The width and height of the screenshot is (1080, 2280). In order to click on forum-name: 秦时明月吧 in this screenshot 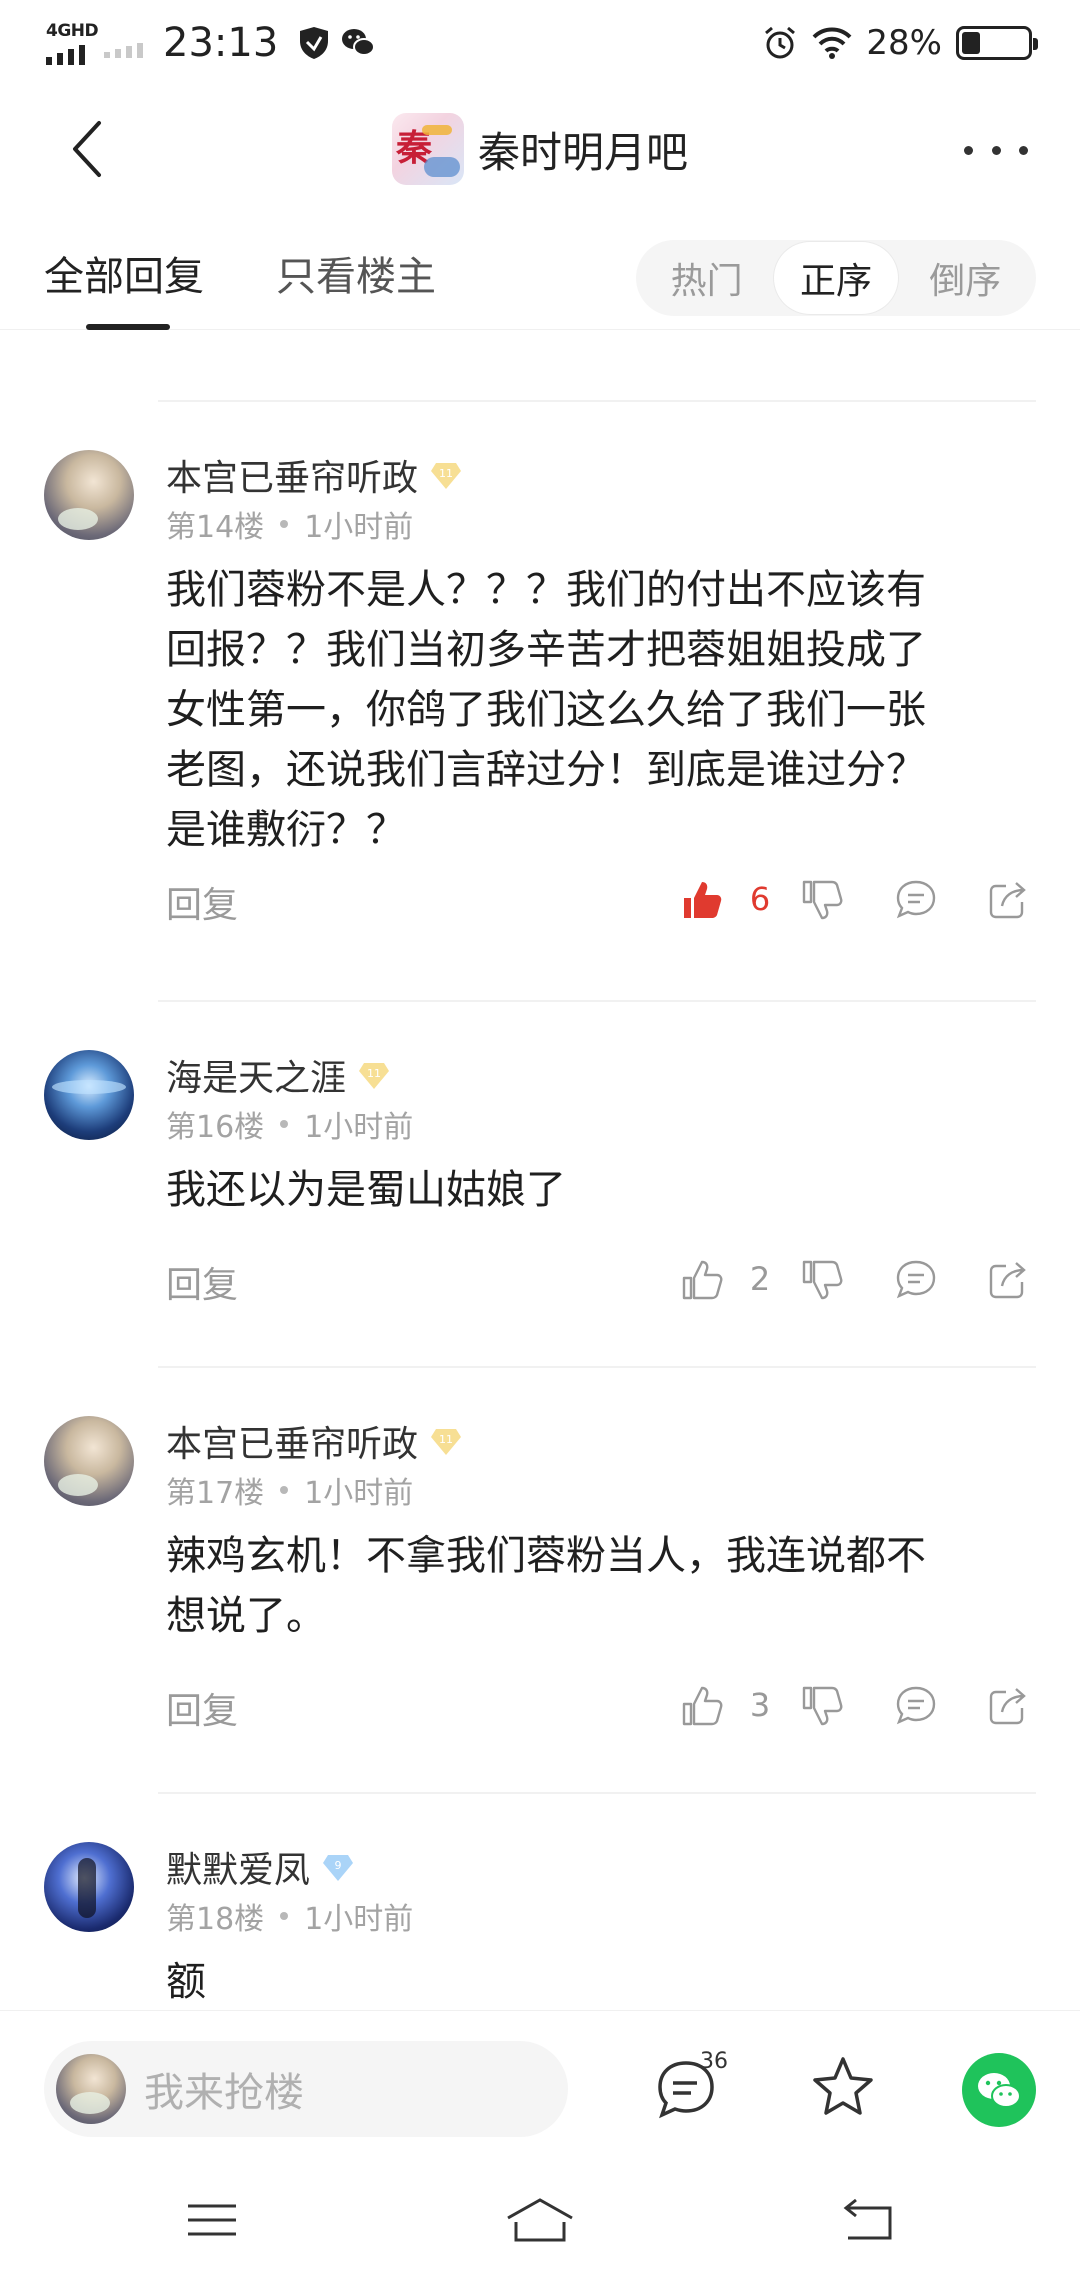, I will do `click(582, 152)`.